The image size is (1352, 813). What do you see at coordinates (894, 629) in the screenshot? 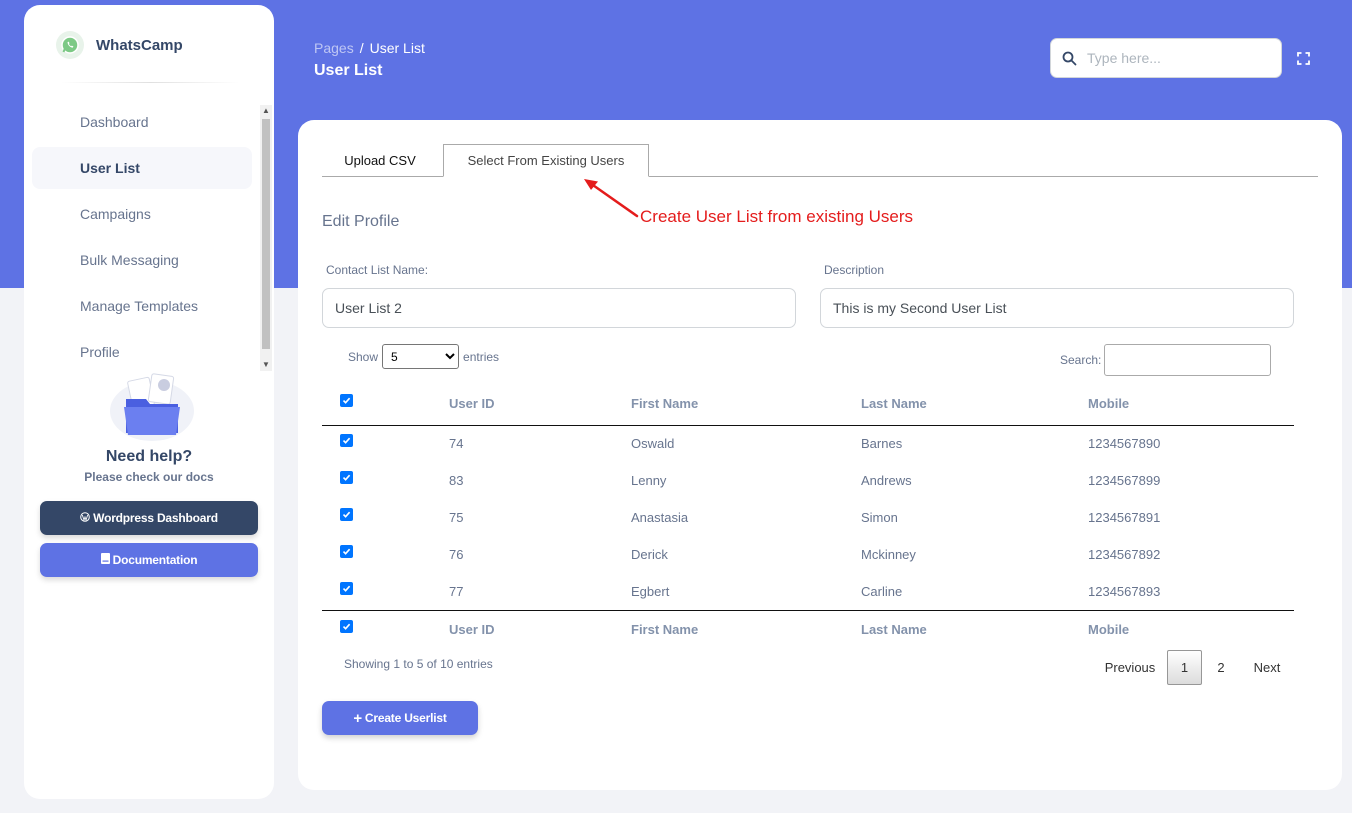
I see `footer-header-last-name: Last Name` at bounding box center [894, 629].